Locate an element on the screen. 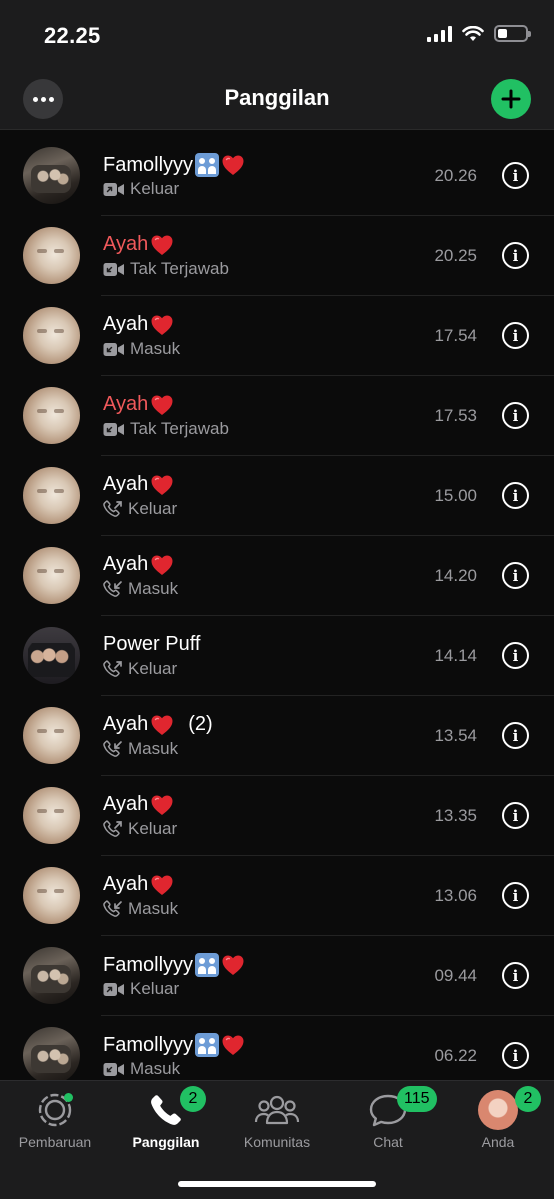 This screenshot has width=554, height=1199. call-type: Tak Terjawab is located at coordinates (166, 429).